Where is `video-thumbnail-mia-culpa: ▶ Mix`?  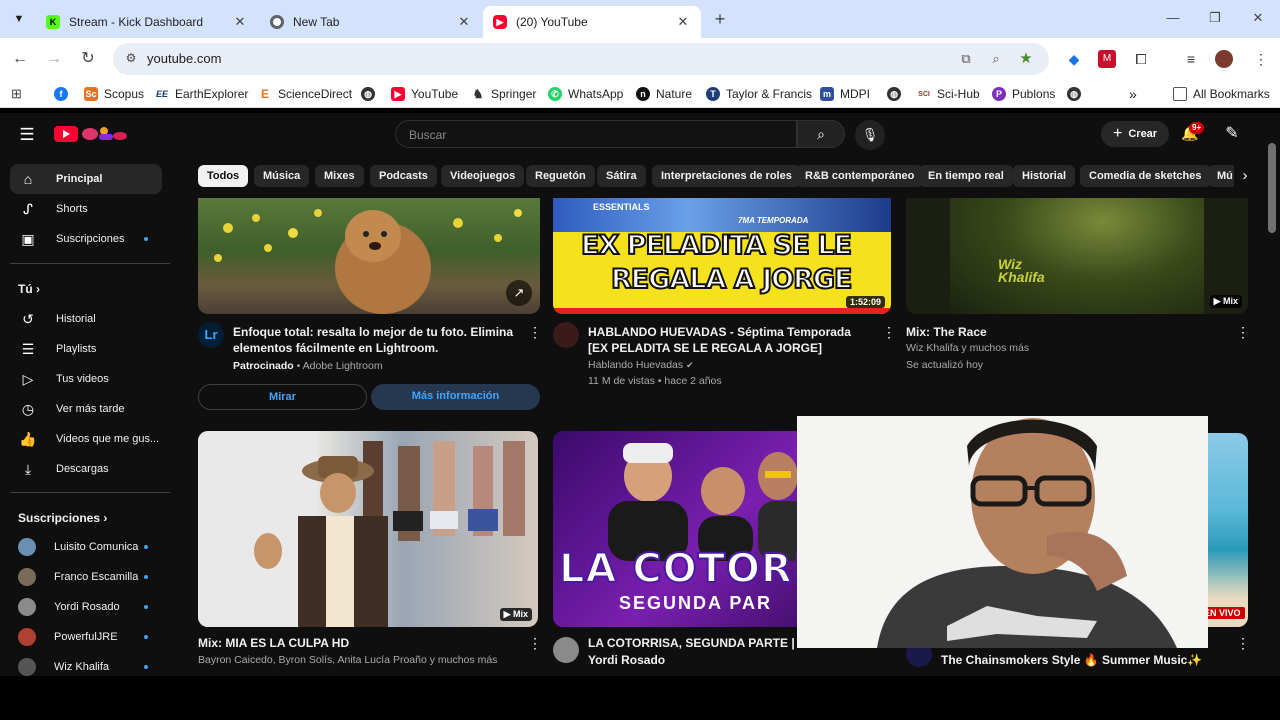
video-thumbnail-mia-culpa: ▶ Mix is located at coordinates (368, 529).